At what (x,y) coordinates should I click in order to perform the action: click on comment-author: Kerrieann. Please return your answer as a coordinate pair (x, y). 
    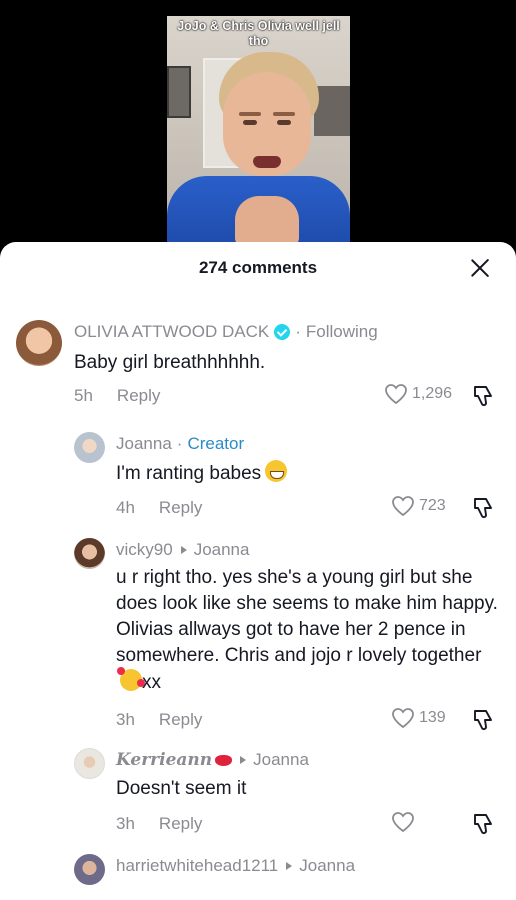
    Looking at the image, I should click on (164, 760).